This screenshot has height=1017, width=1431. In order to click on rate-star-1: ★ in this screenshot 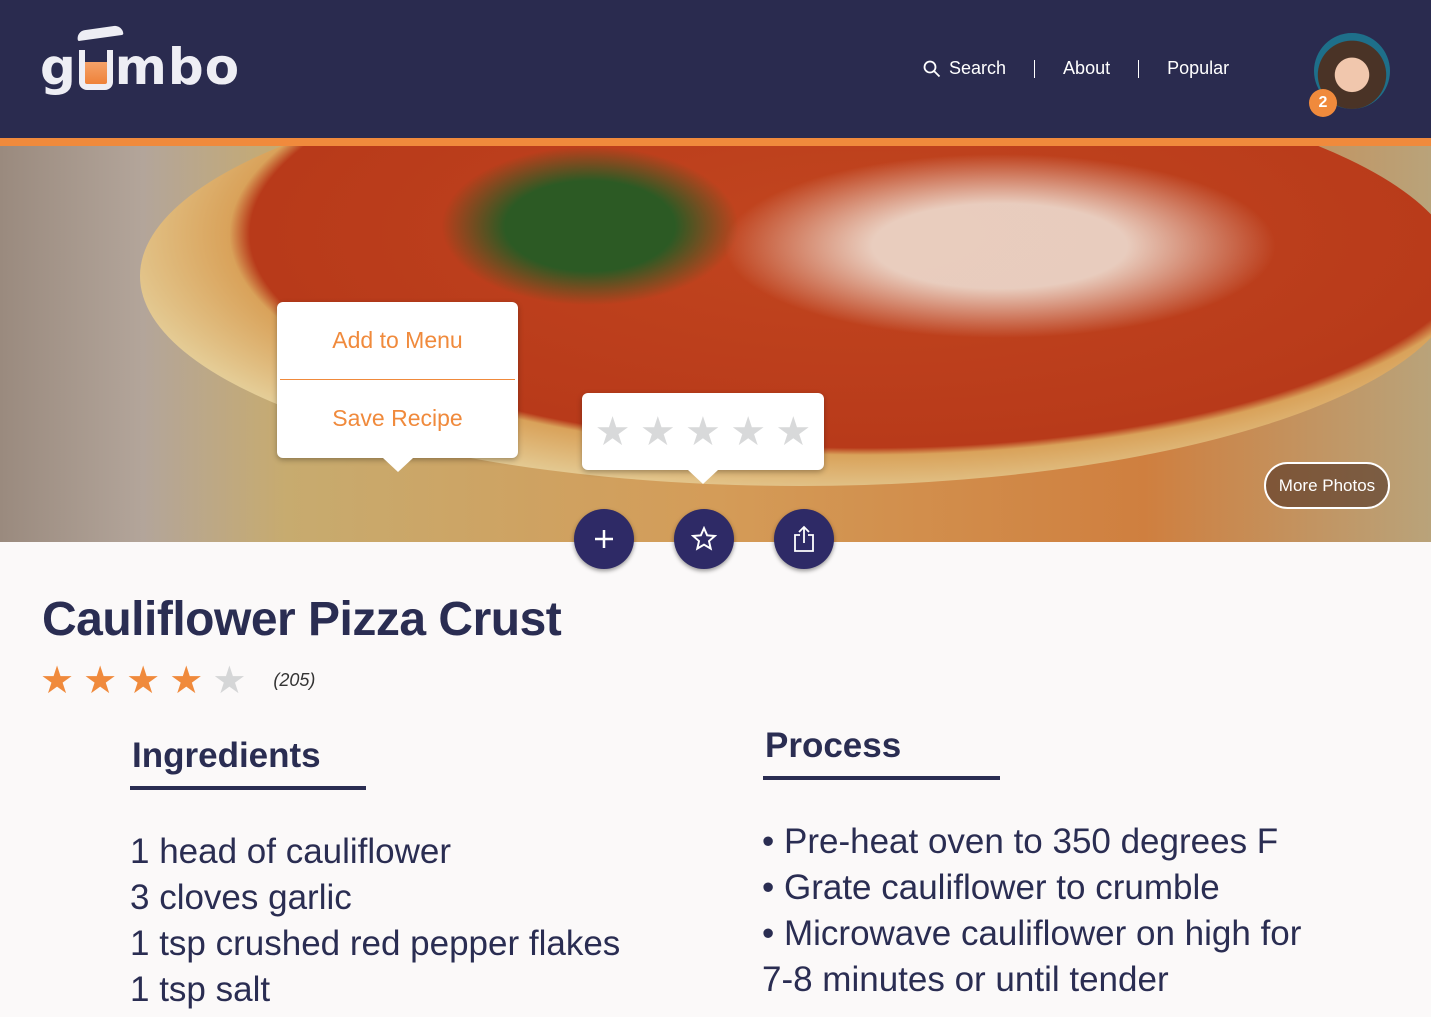, I will do `click(613, 432)`.